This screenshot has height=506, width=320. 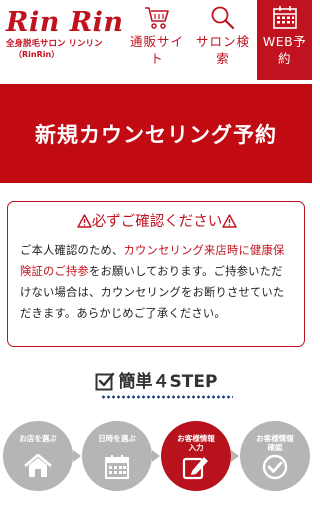 I want to click on site-logo: Rin Rin 全身脱毛サロン リンリン （RinRin）, so click(x=66, y=34).